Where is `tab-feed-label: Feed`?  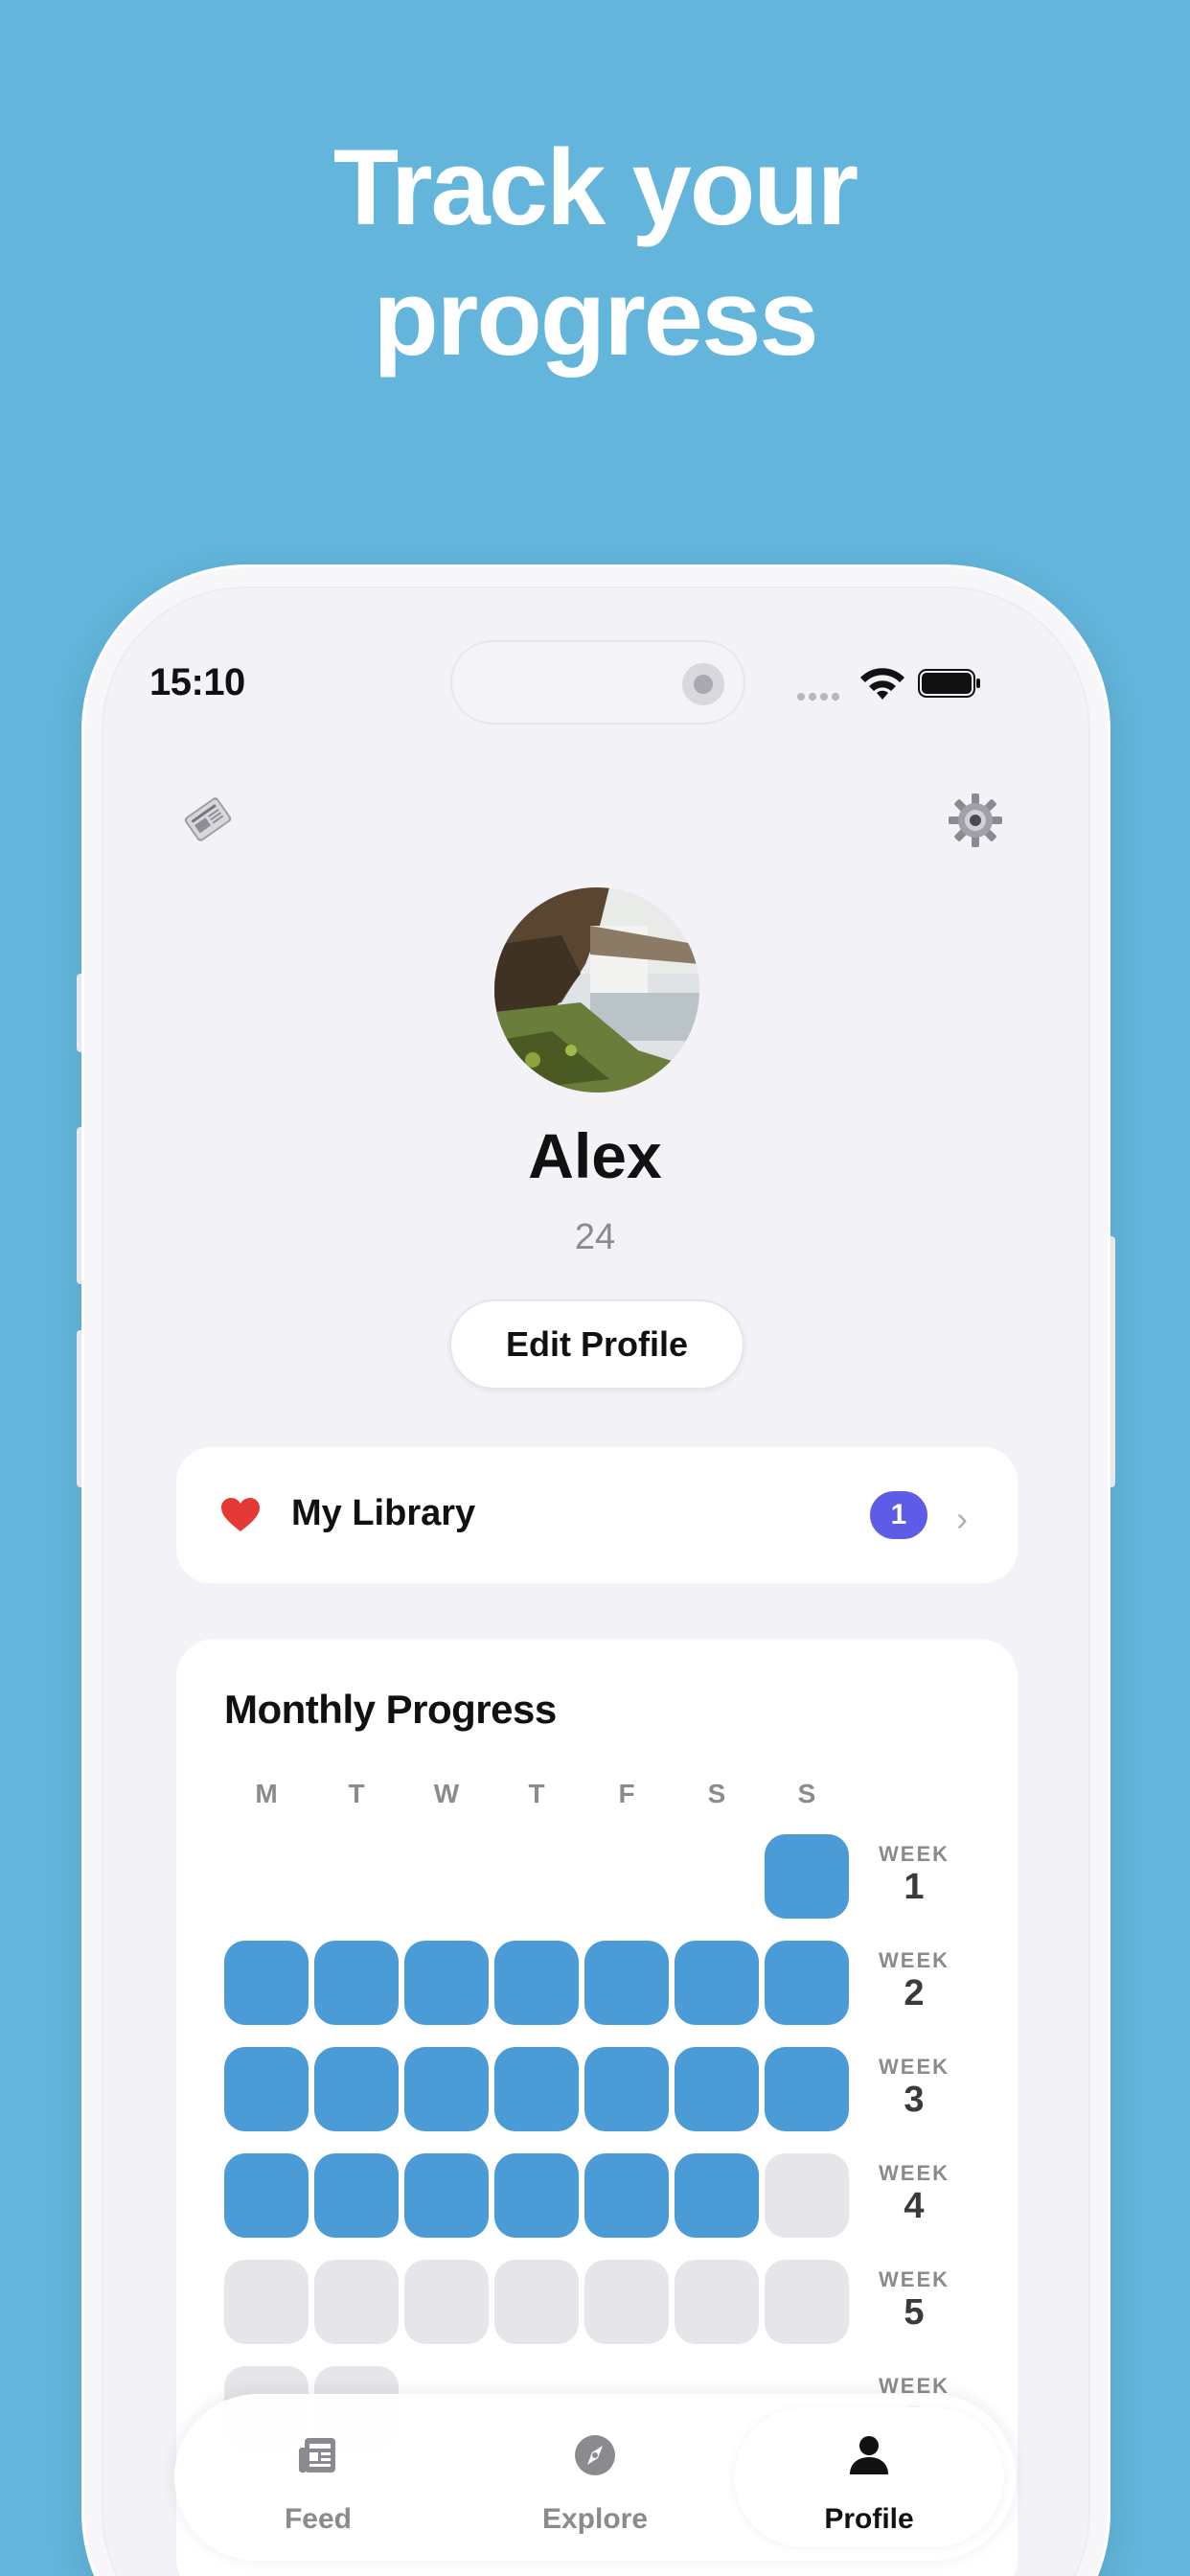
tab-feed-label: Feed is located at coordinates (319, 2519).